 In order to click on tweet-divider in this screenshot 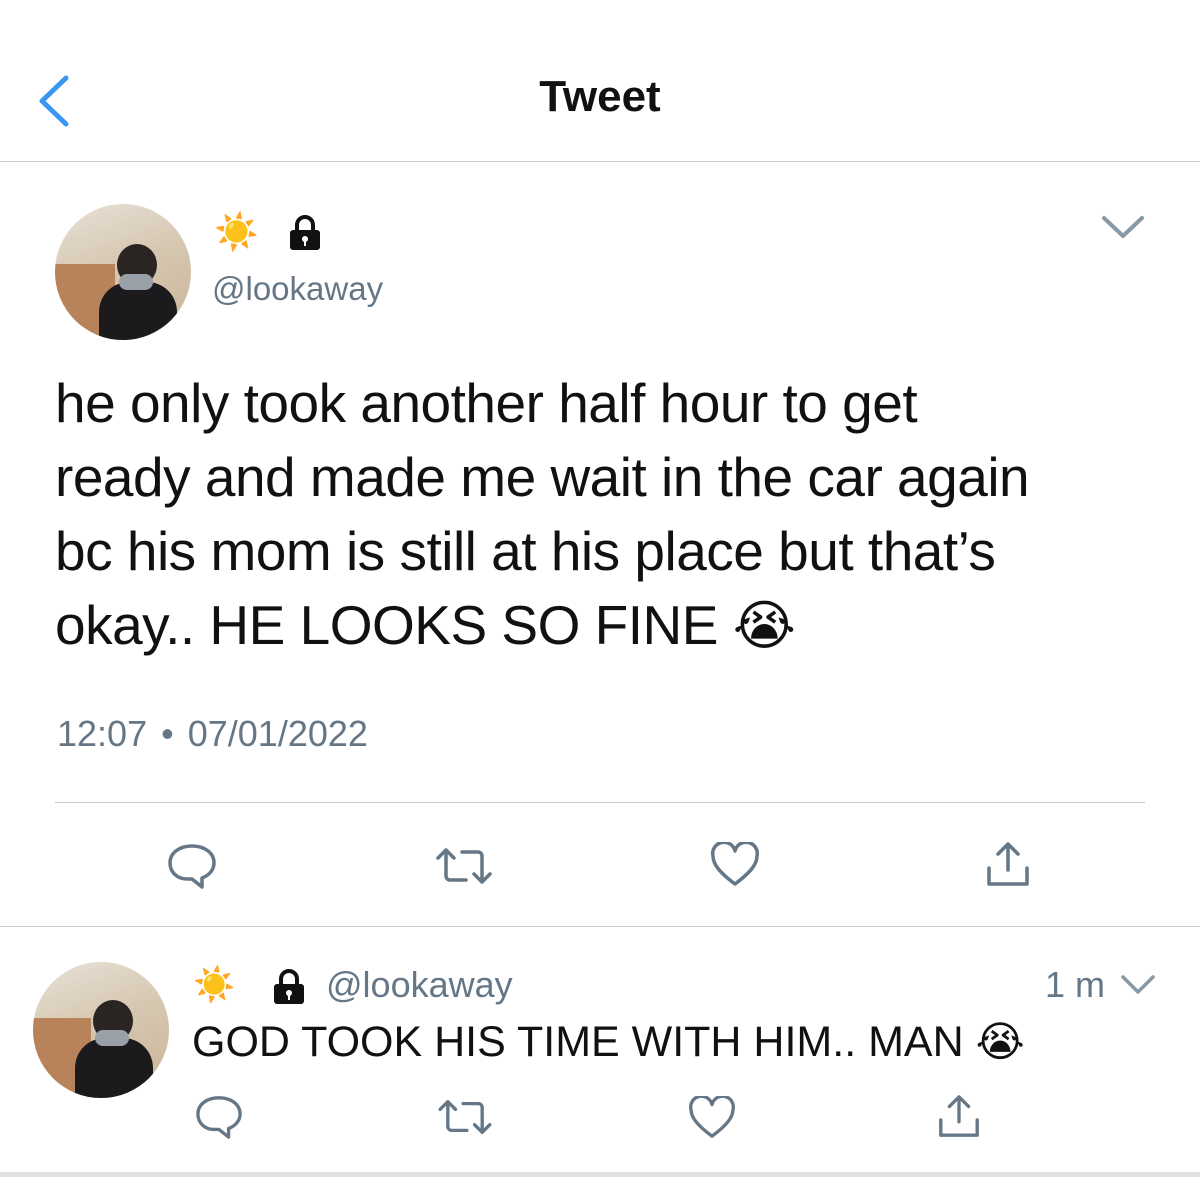, I will do `click(600, 926)`.